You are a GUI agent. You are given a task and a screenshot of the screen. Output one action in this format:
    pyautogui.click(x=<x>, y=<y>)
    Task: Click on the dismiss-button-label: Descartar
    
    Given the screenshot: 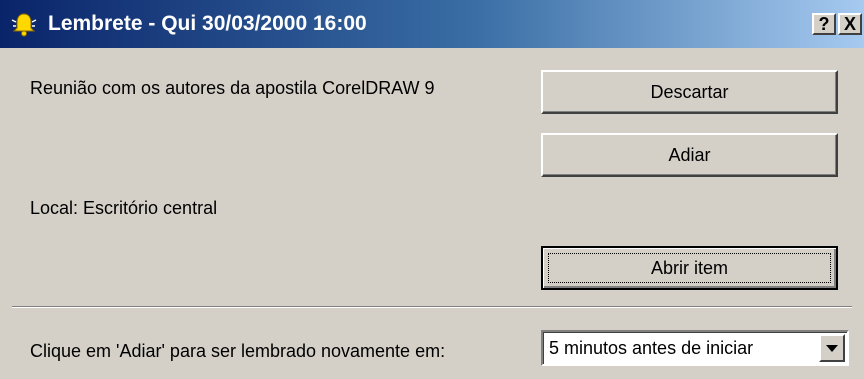 What is the action you would take?
    pyautogui.click(x=689, y=91)
    